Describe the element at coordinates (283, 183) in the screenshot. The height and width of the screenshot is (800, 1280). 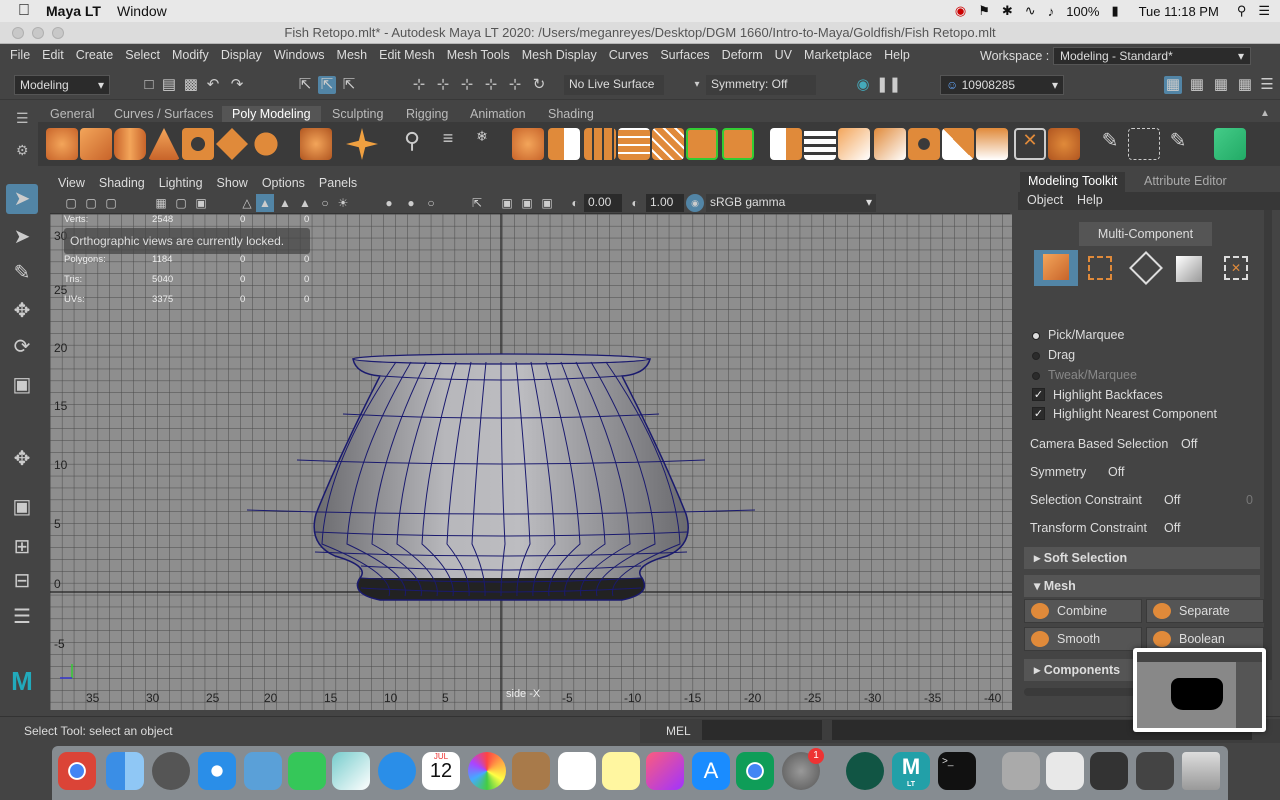
I see `viewport-menu-options: Options` at that location.